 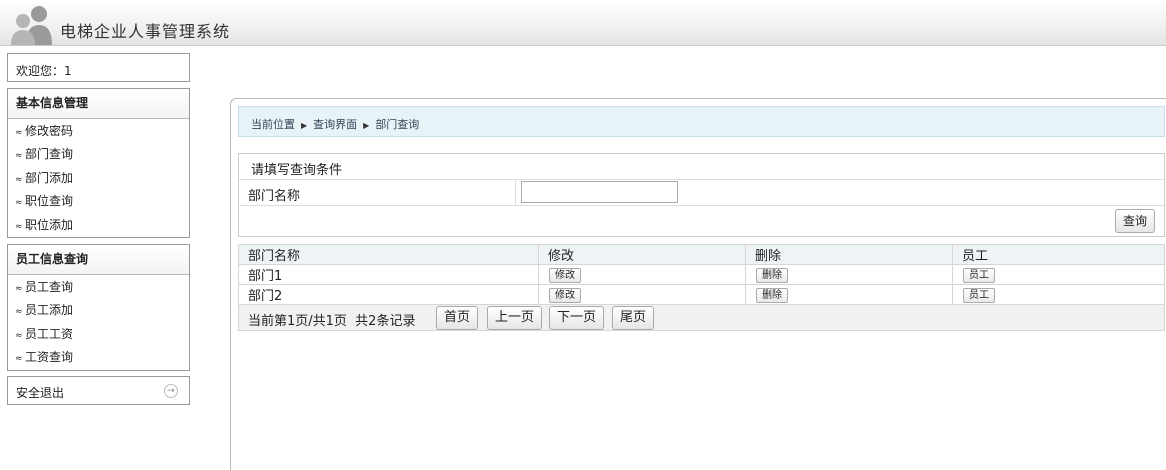 I want to click on app-title: 电梯企业人事管理系统, so click(x=145, y=31).